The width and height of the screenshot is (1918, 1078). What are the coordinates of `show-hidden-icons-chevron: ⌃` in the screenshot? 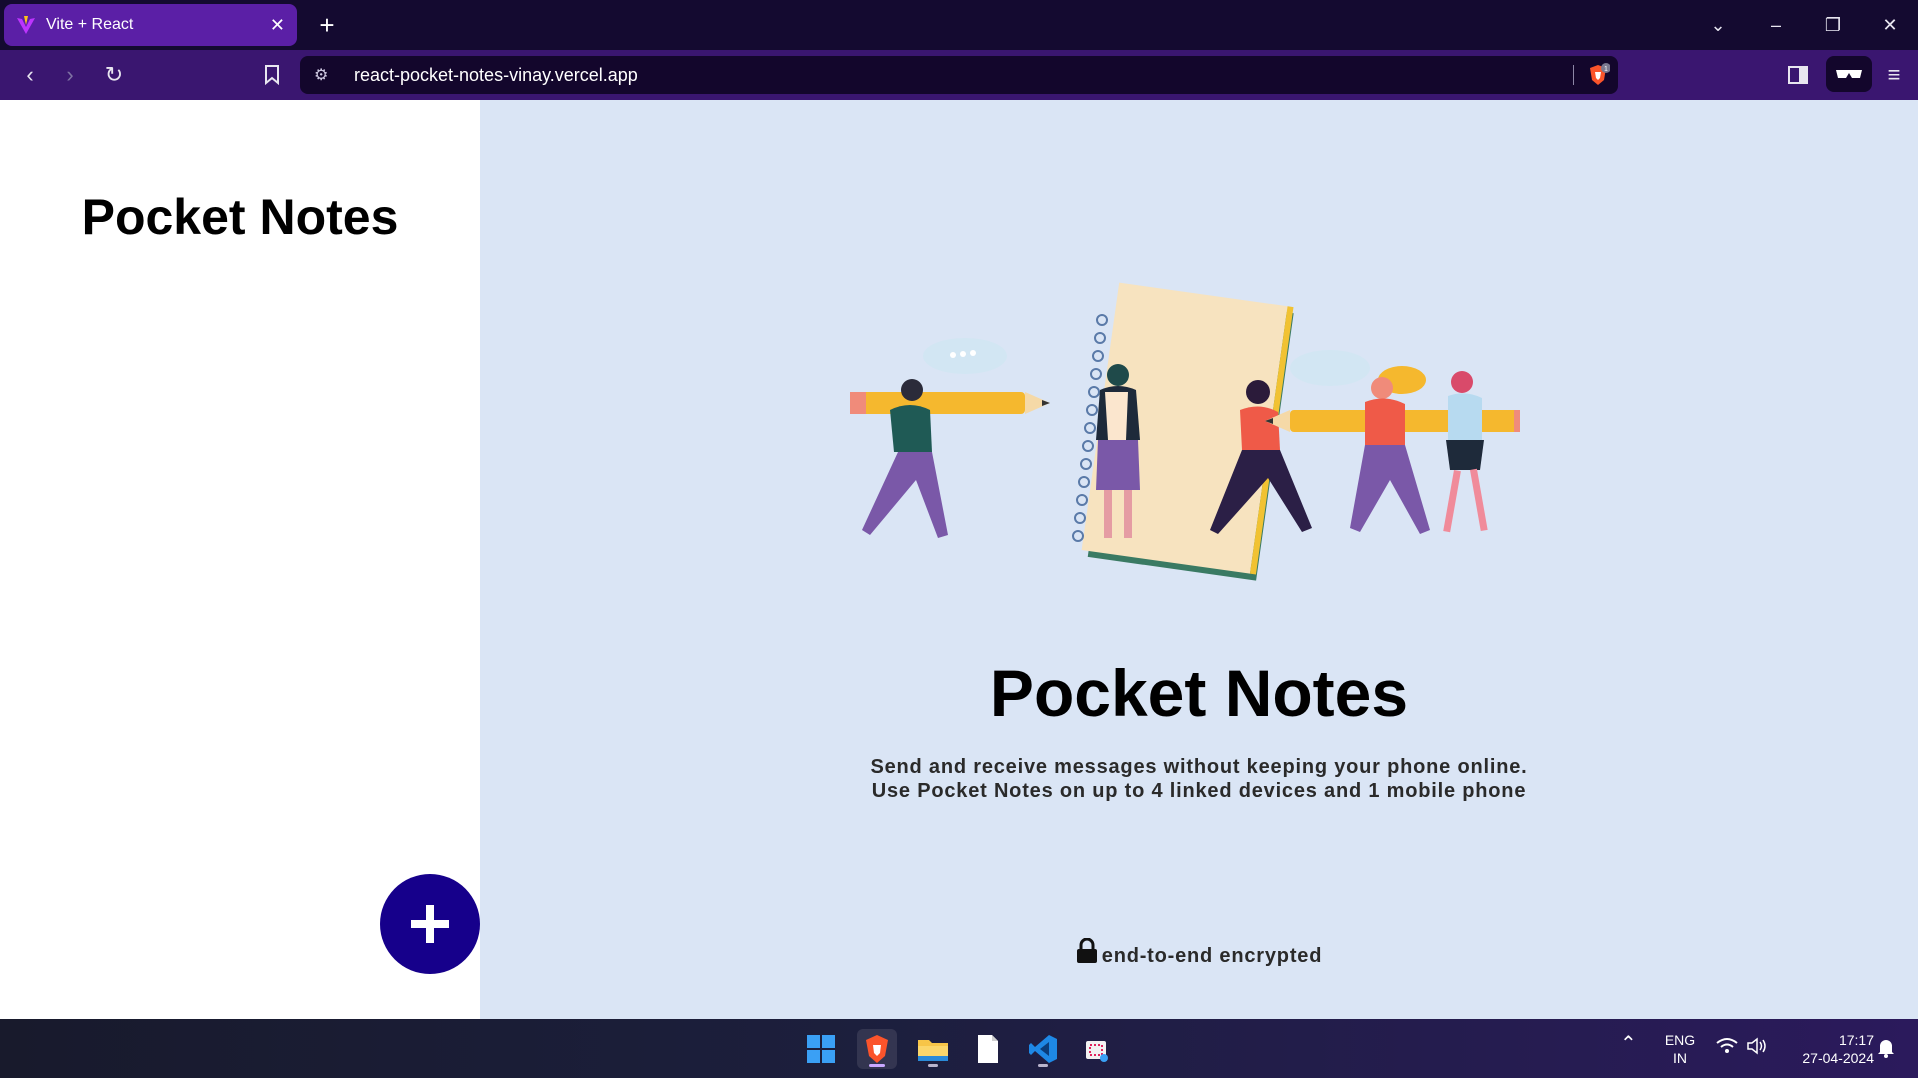 It's located at (1628, 1044).